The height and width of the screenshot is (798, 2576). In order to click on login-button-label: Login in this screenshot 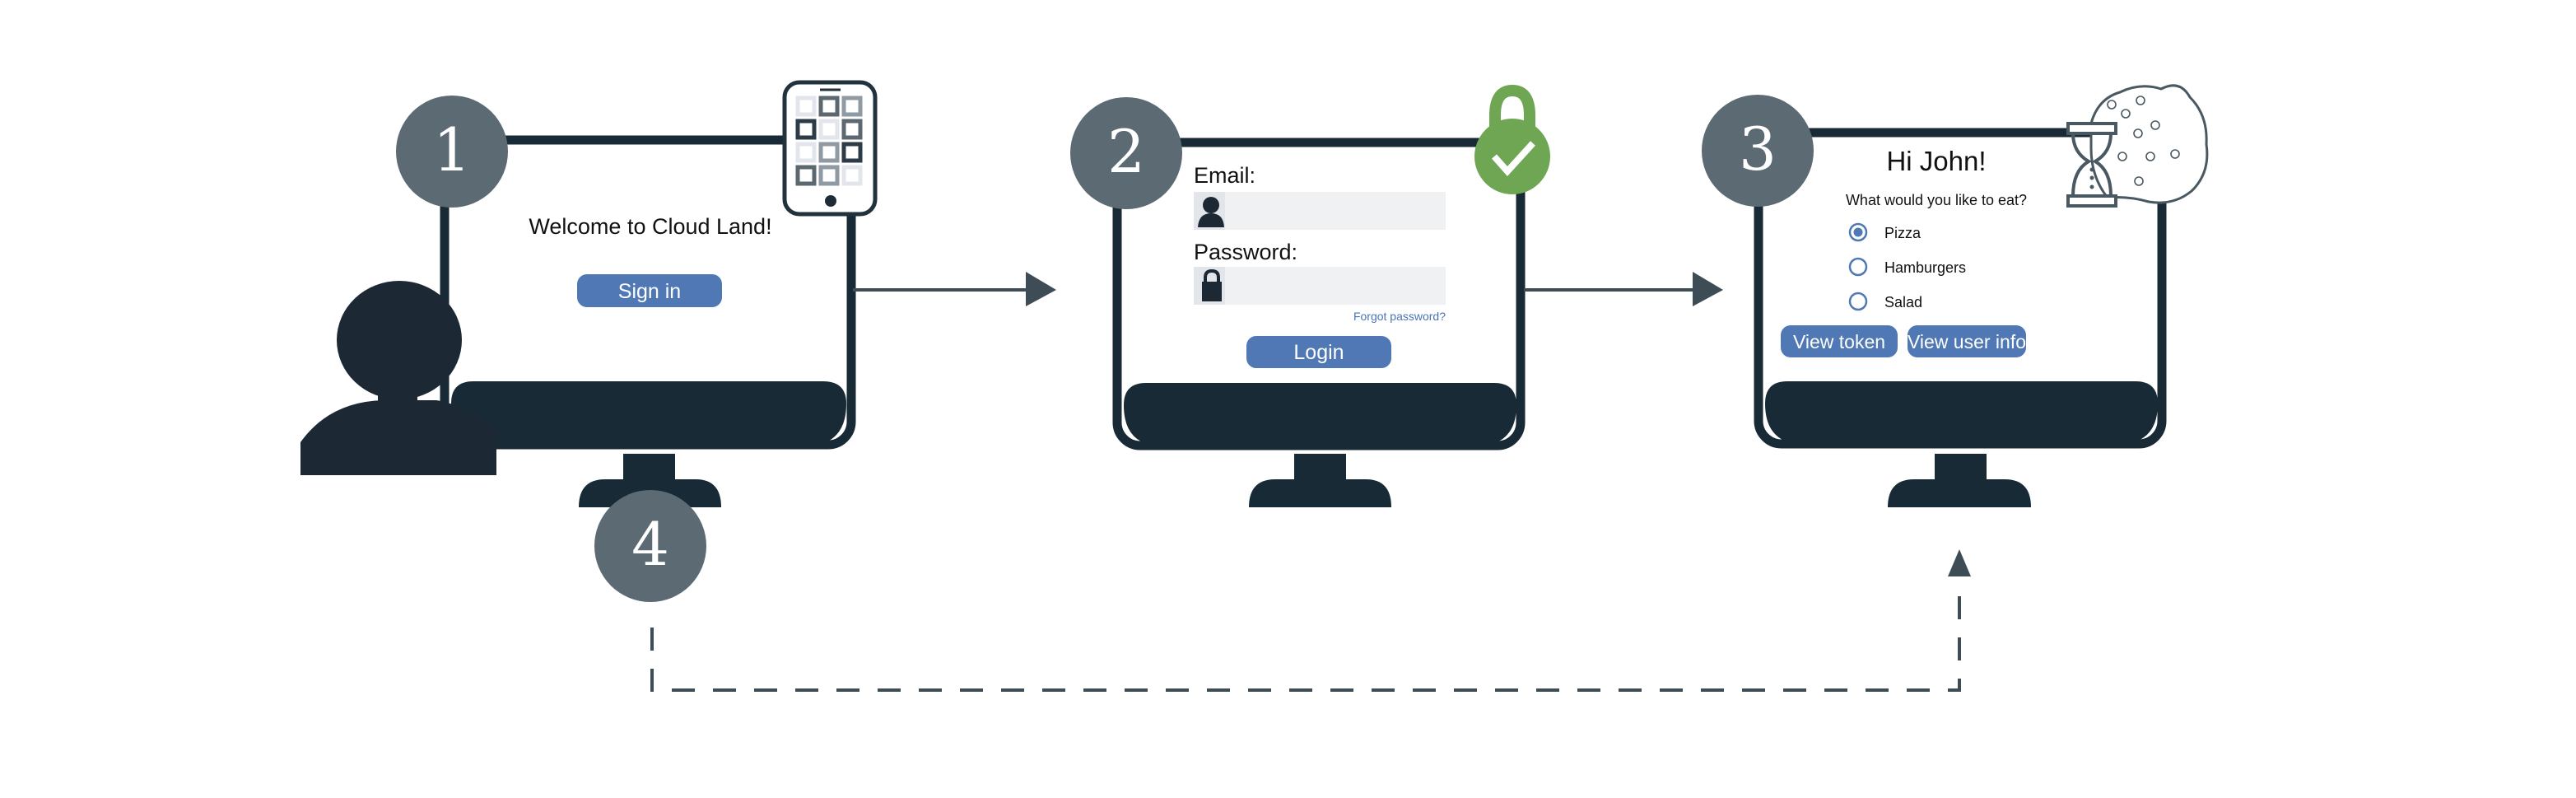, I will do `click(1318, 352)`.